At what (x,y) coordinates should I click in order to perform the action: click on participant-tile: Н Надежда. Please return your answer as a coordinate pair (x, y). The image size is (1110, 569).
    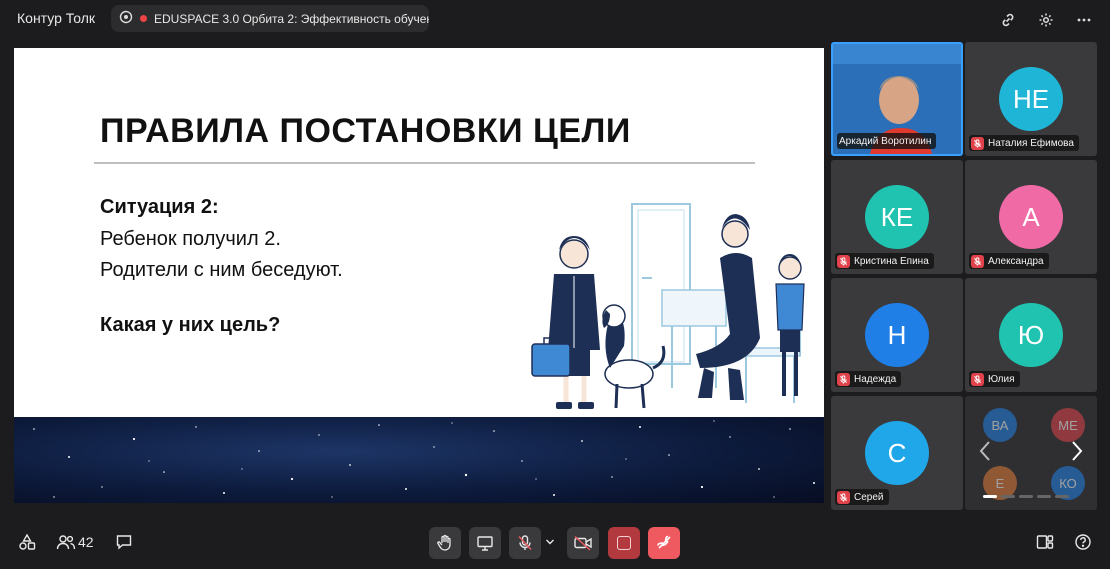
    Looking at the image, I should click on (897, 335).